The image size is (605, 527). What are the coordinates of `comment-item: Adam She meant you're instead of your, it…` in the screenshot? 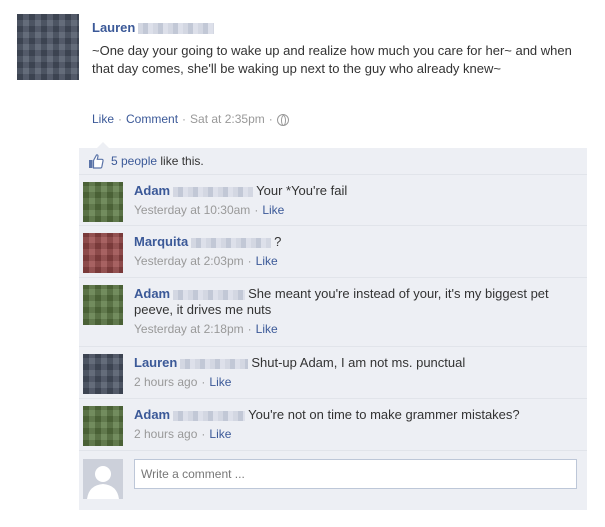 It's located at (333, 312).